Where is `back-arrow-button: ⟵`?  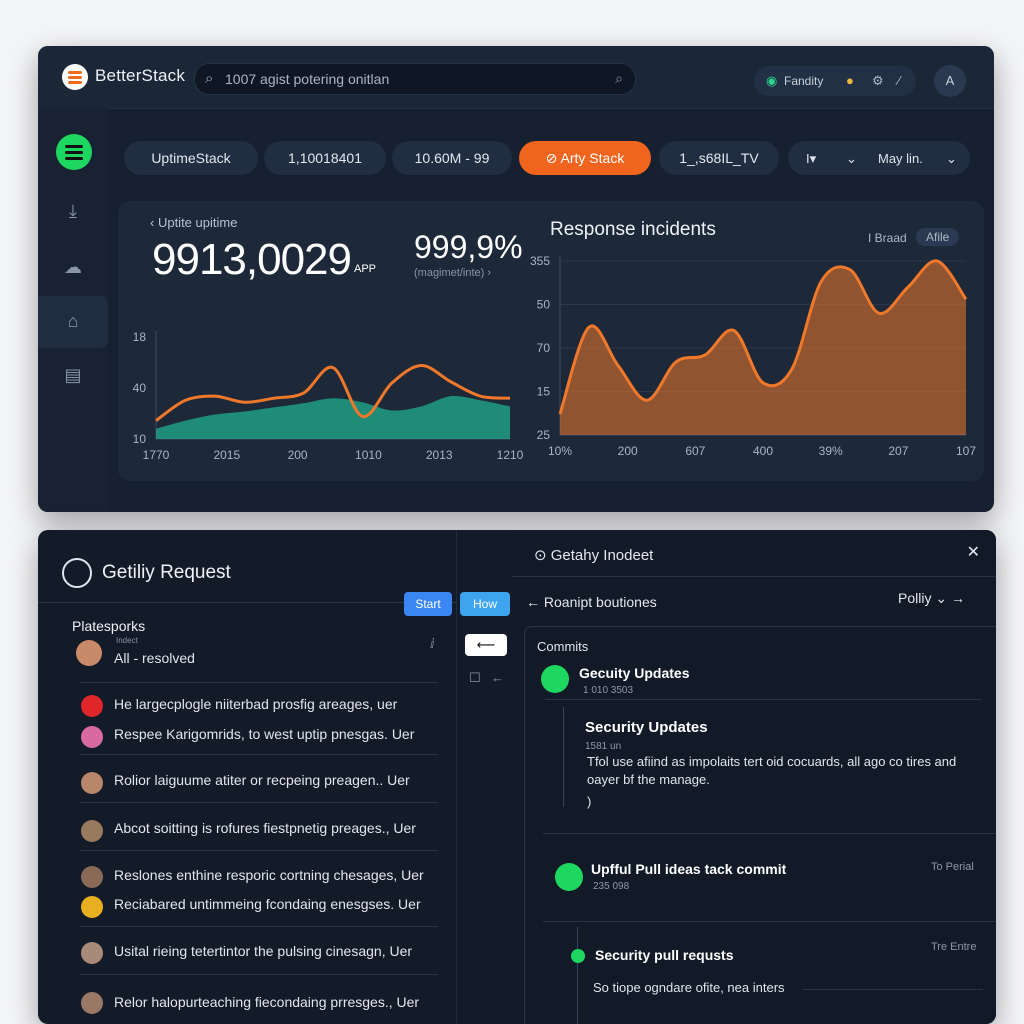 back-arrow-button: ⟵ is located at coordinates (486, 645).